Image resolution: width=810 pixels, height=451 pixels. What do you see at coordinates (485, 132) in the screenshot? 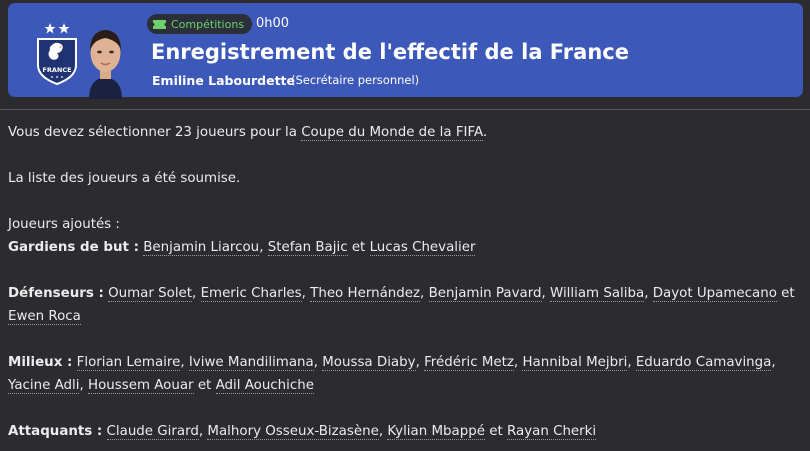
I see `intro-suffix: .` at bounding box center [485, 132].